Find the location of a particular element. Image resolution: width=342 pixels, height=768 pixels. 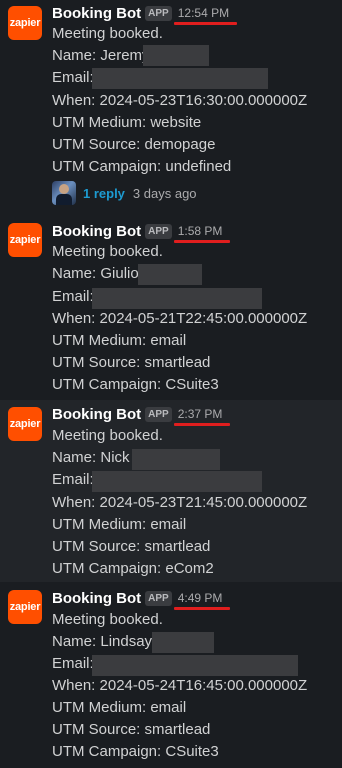

name-line: Name: Jeremy is located at coordinates (101, 56).